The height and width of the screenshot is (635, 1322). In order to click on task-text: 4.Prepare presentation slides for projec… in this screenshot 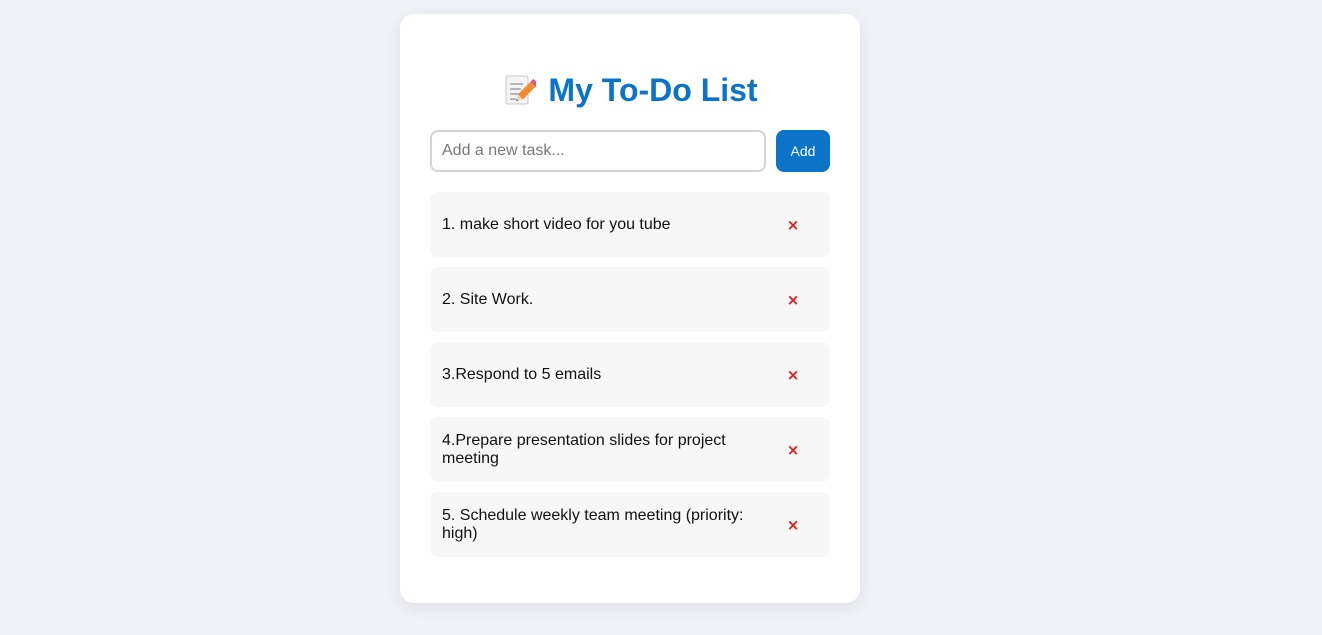, I will do `click(584, 449)`.